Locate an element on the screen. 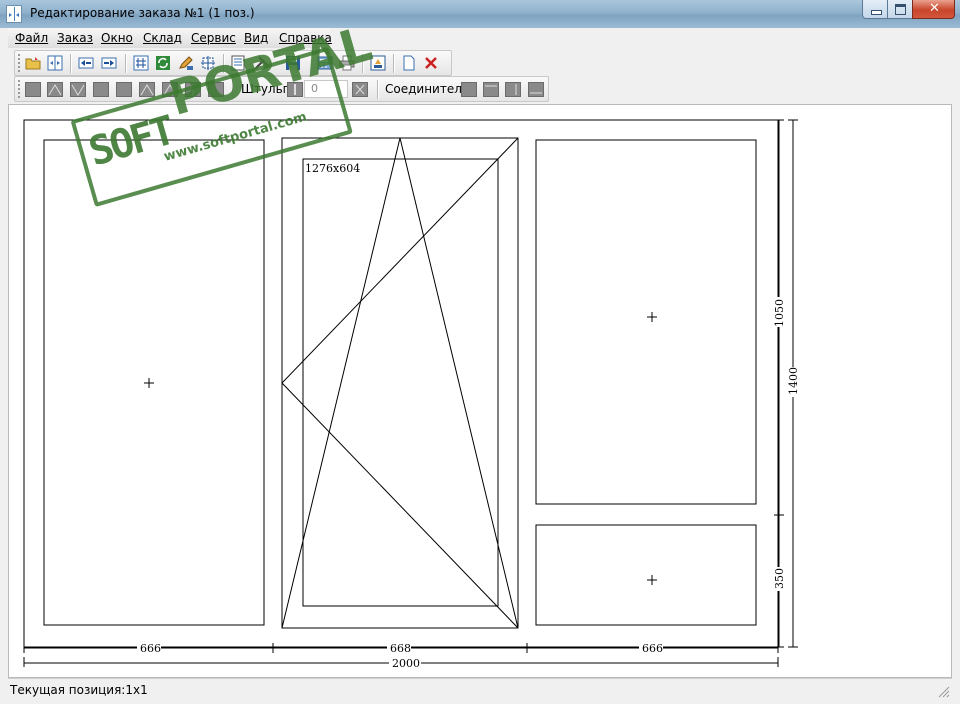 The image size is (960, 704). connector-2-icon is located at coordinates (491, 89).